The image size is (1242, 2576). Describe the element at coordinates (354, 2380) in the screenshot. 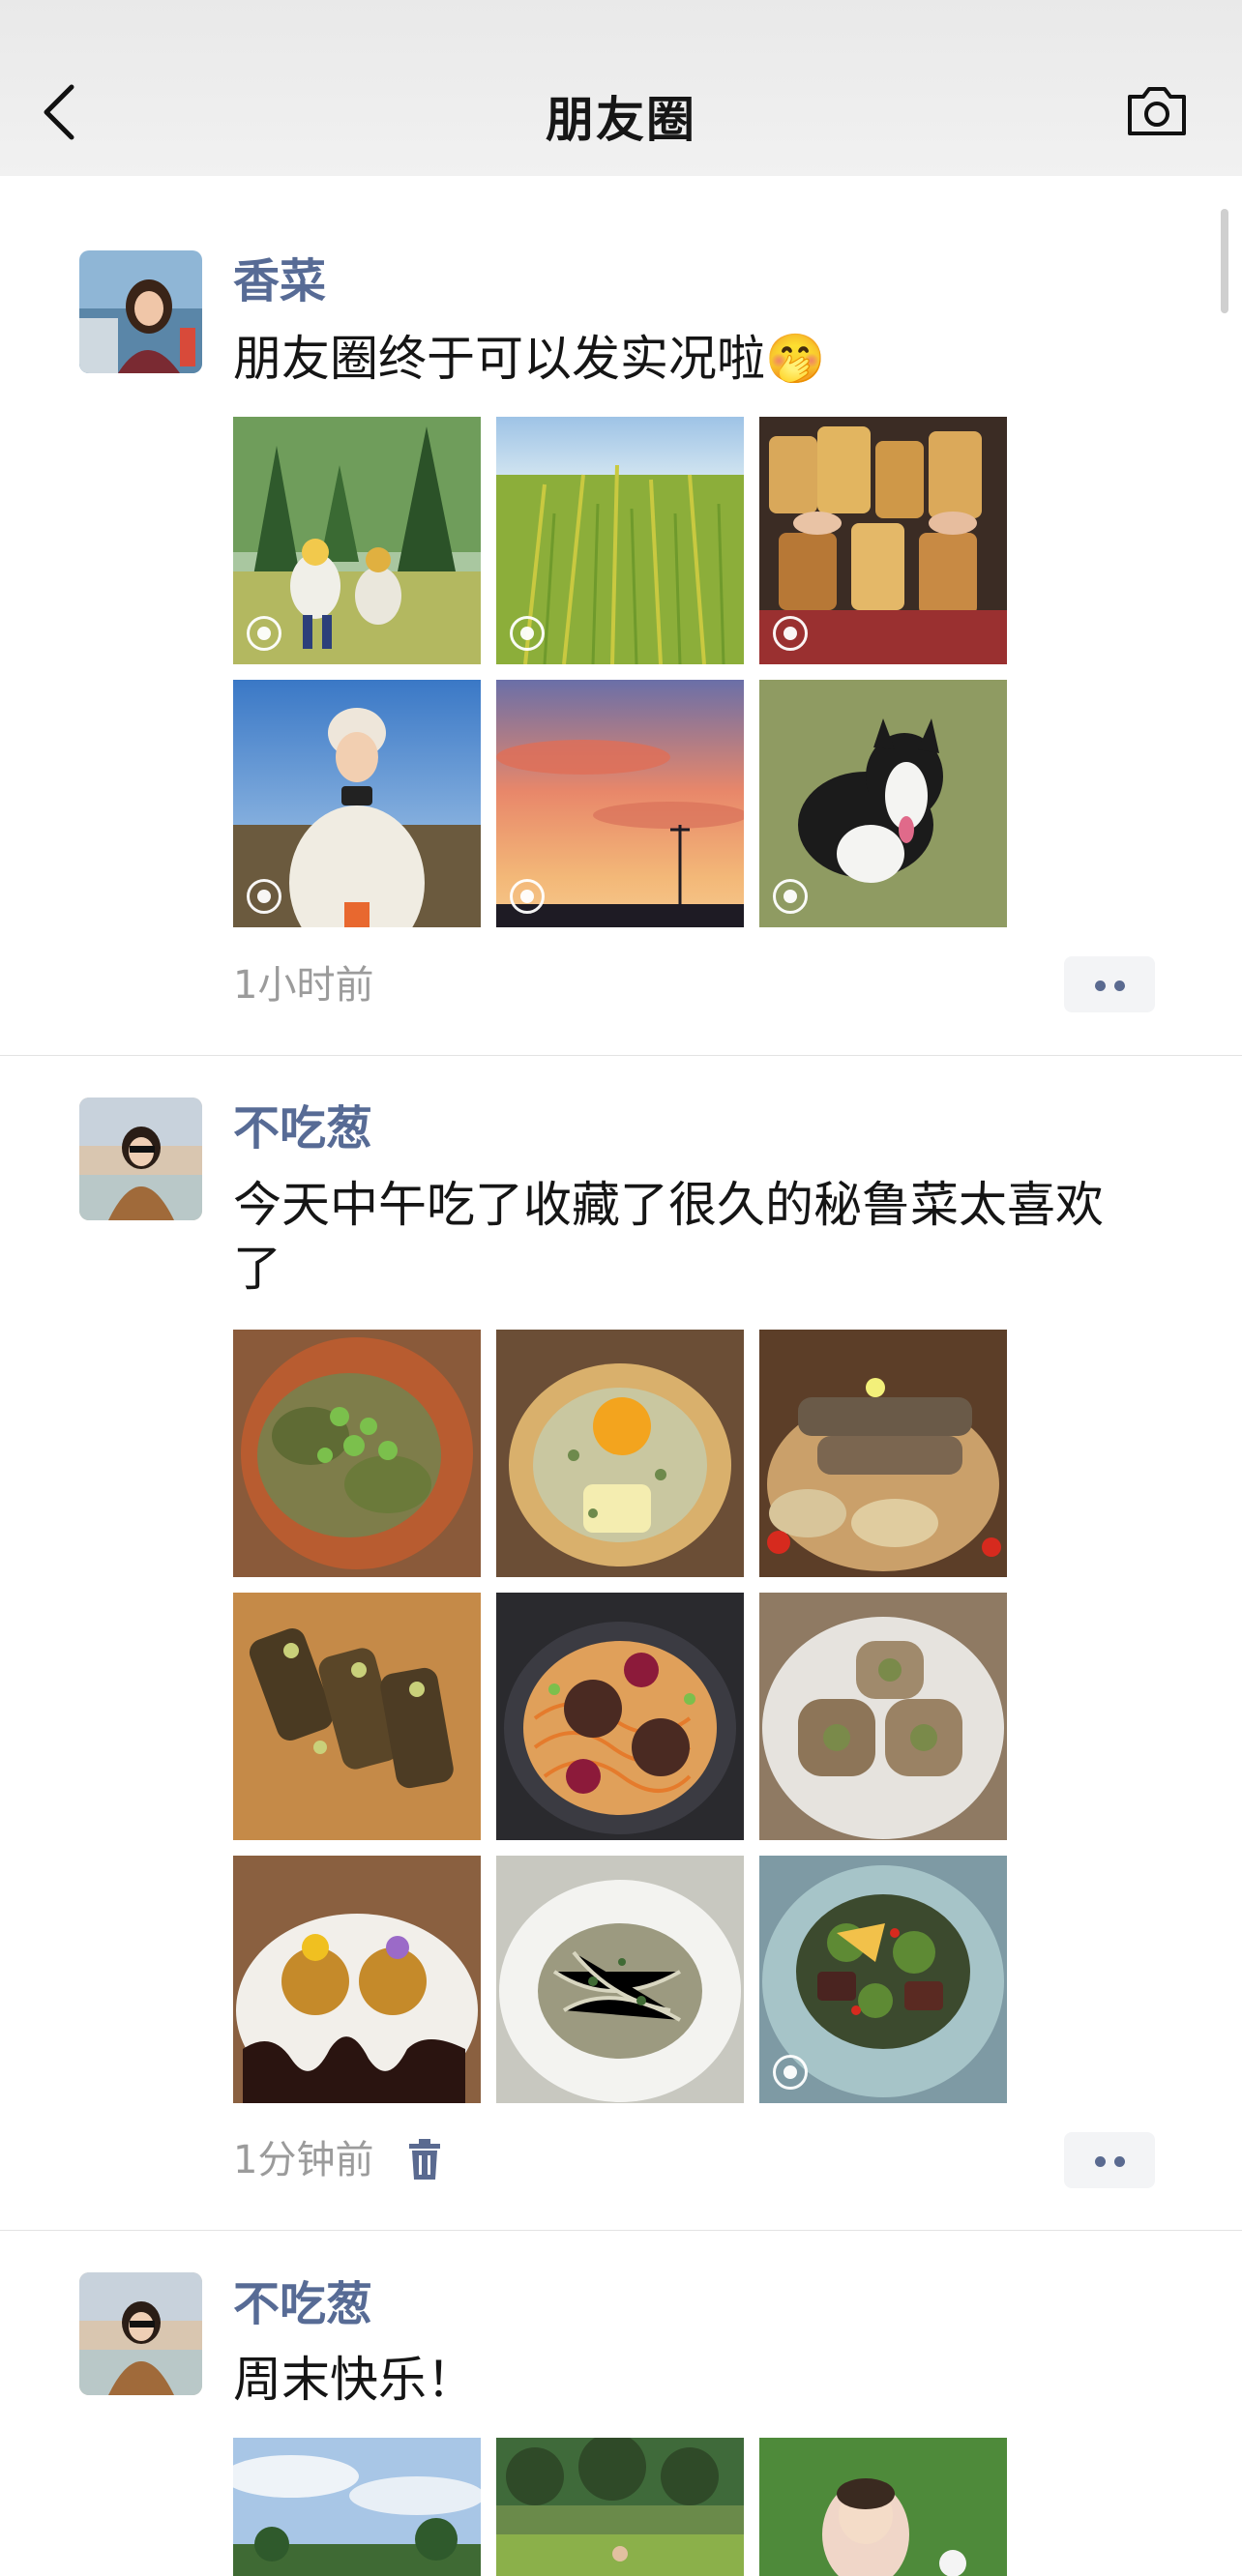

I see `post-text: 周末快乐！` at that location.